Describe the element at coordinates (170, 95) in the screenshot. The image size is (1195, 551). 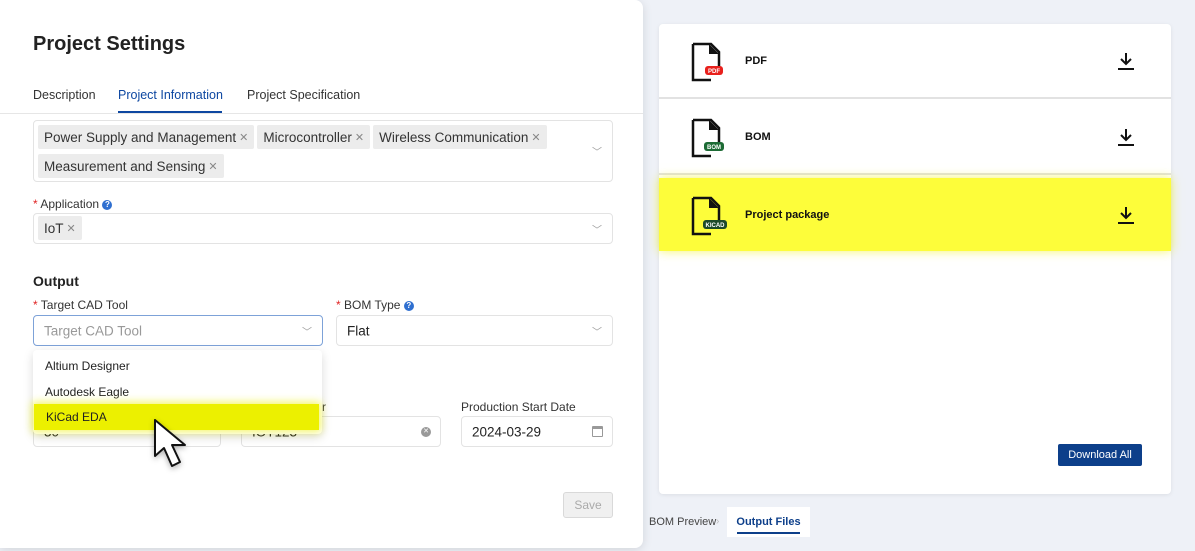
I see `tab-project-information: Project Information` at that location.